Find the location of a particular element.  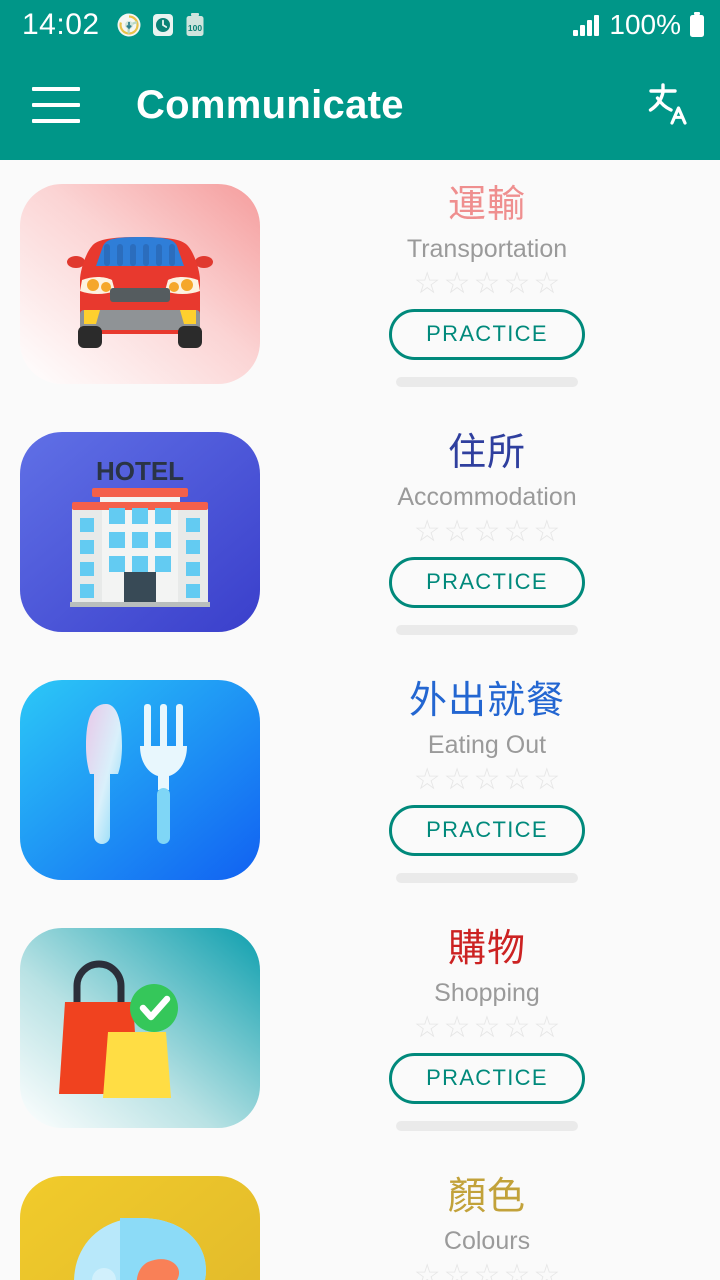

battery-saver-icon: 100 is located at coordinates (195, 24).